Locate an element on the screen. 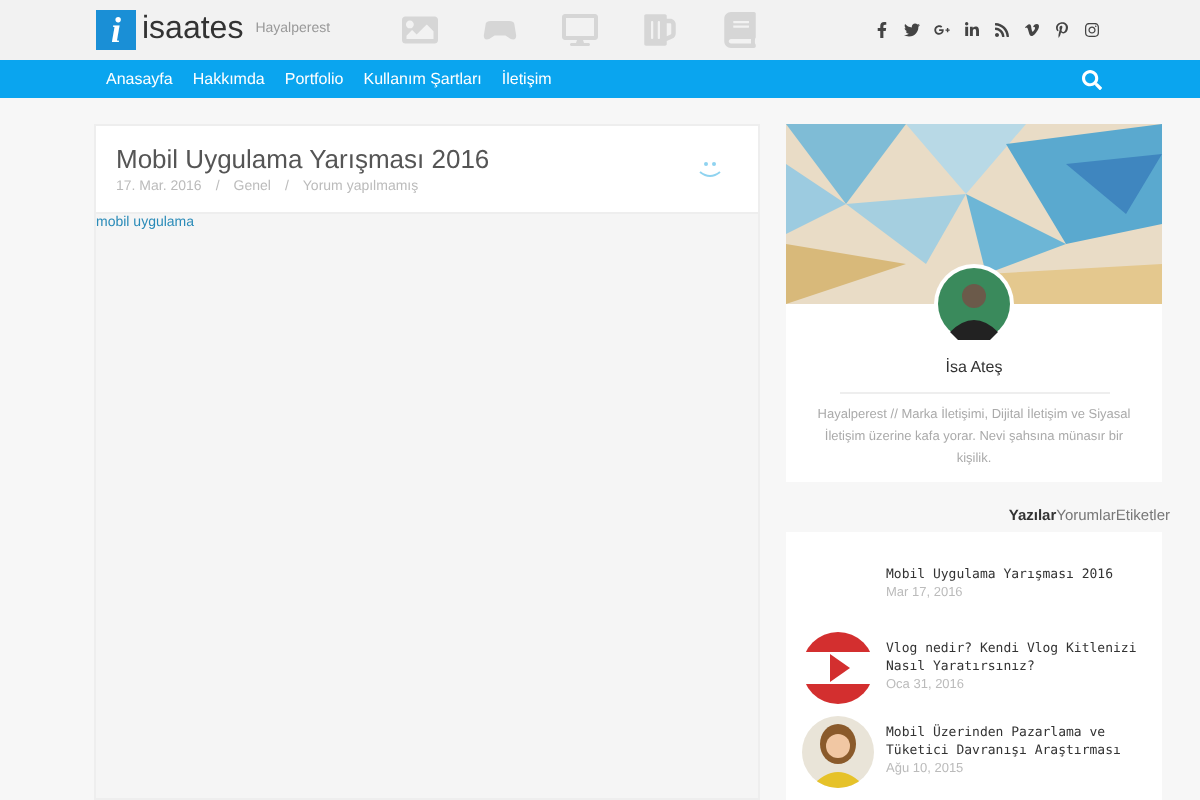 The image size is (1200, 800). linkedin-icon is located at coordinates (972, 30).